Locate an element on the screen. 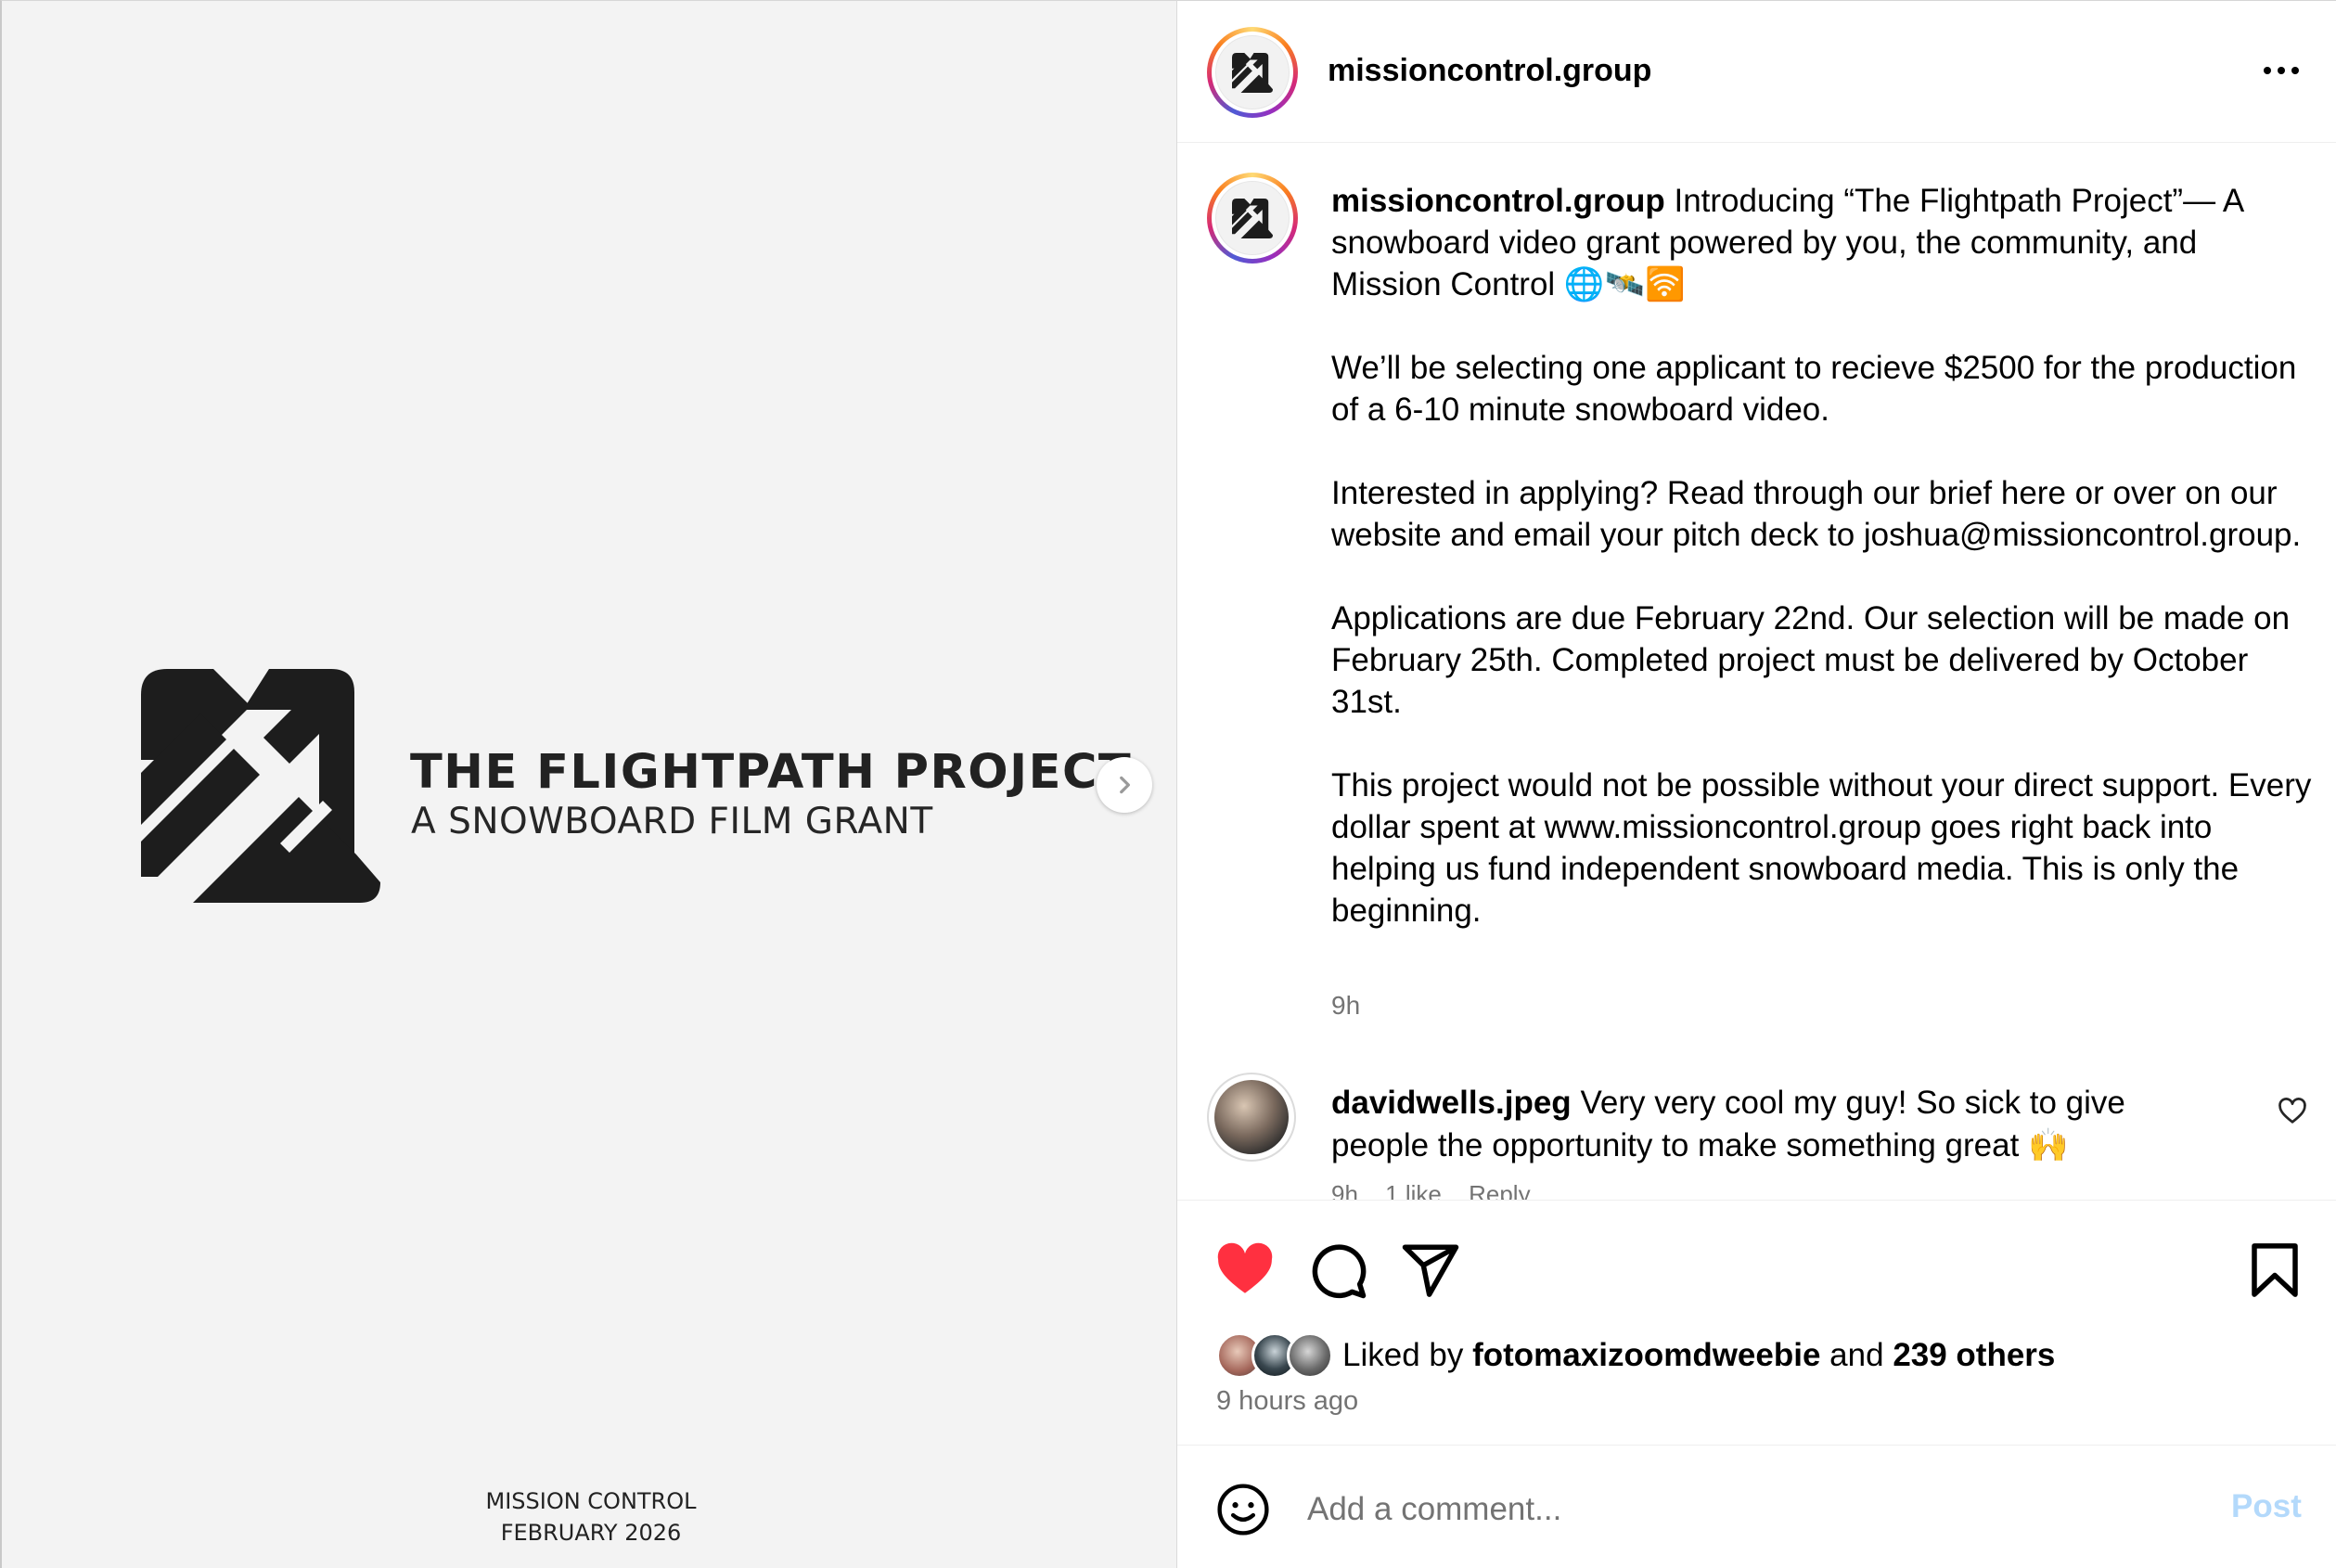 The image size is (2336, 1568). more-options-button is located at coordinates (2281, 71).